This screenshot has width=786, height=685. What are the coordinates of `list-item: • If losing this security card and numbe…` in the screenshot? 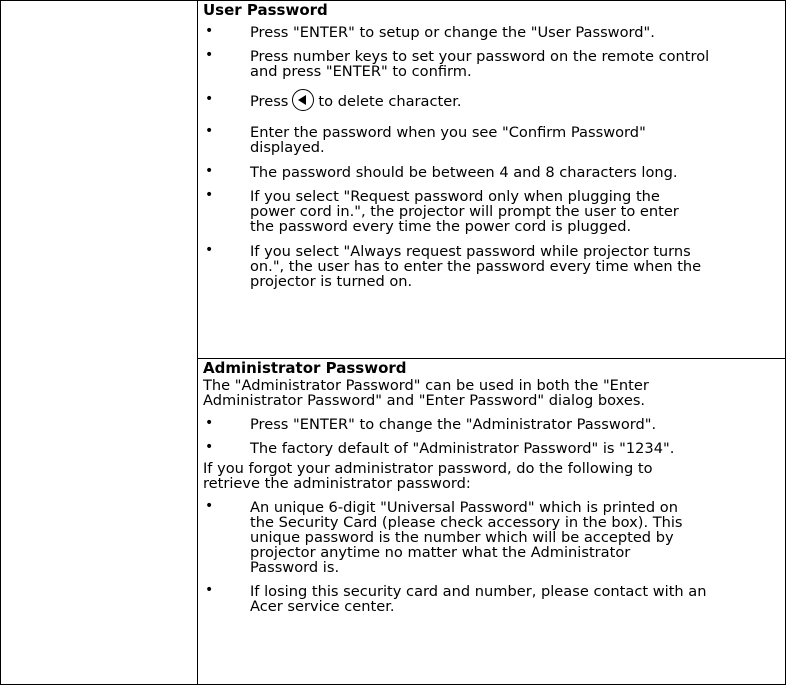 It's located at (492, 598).